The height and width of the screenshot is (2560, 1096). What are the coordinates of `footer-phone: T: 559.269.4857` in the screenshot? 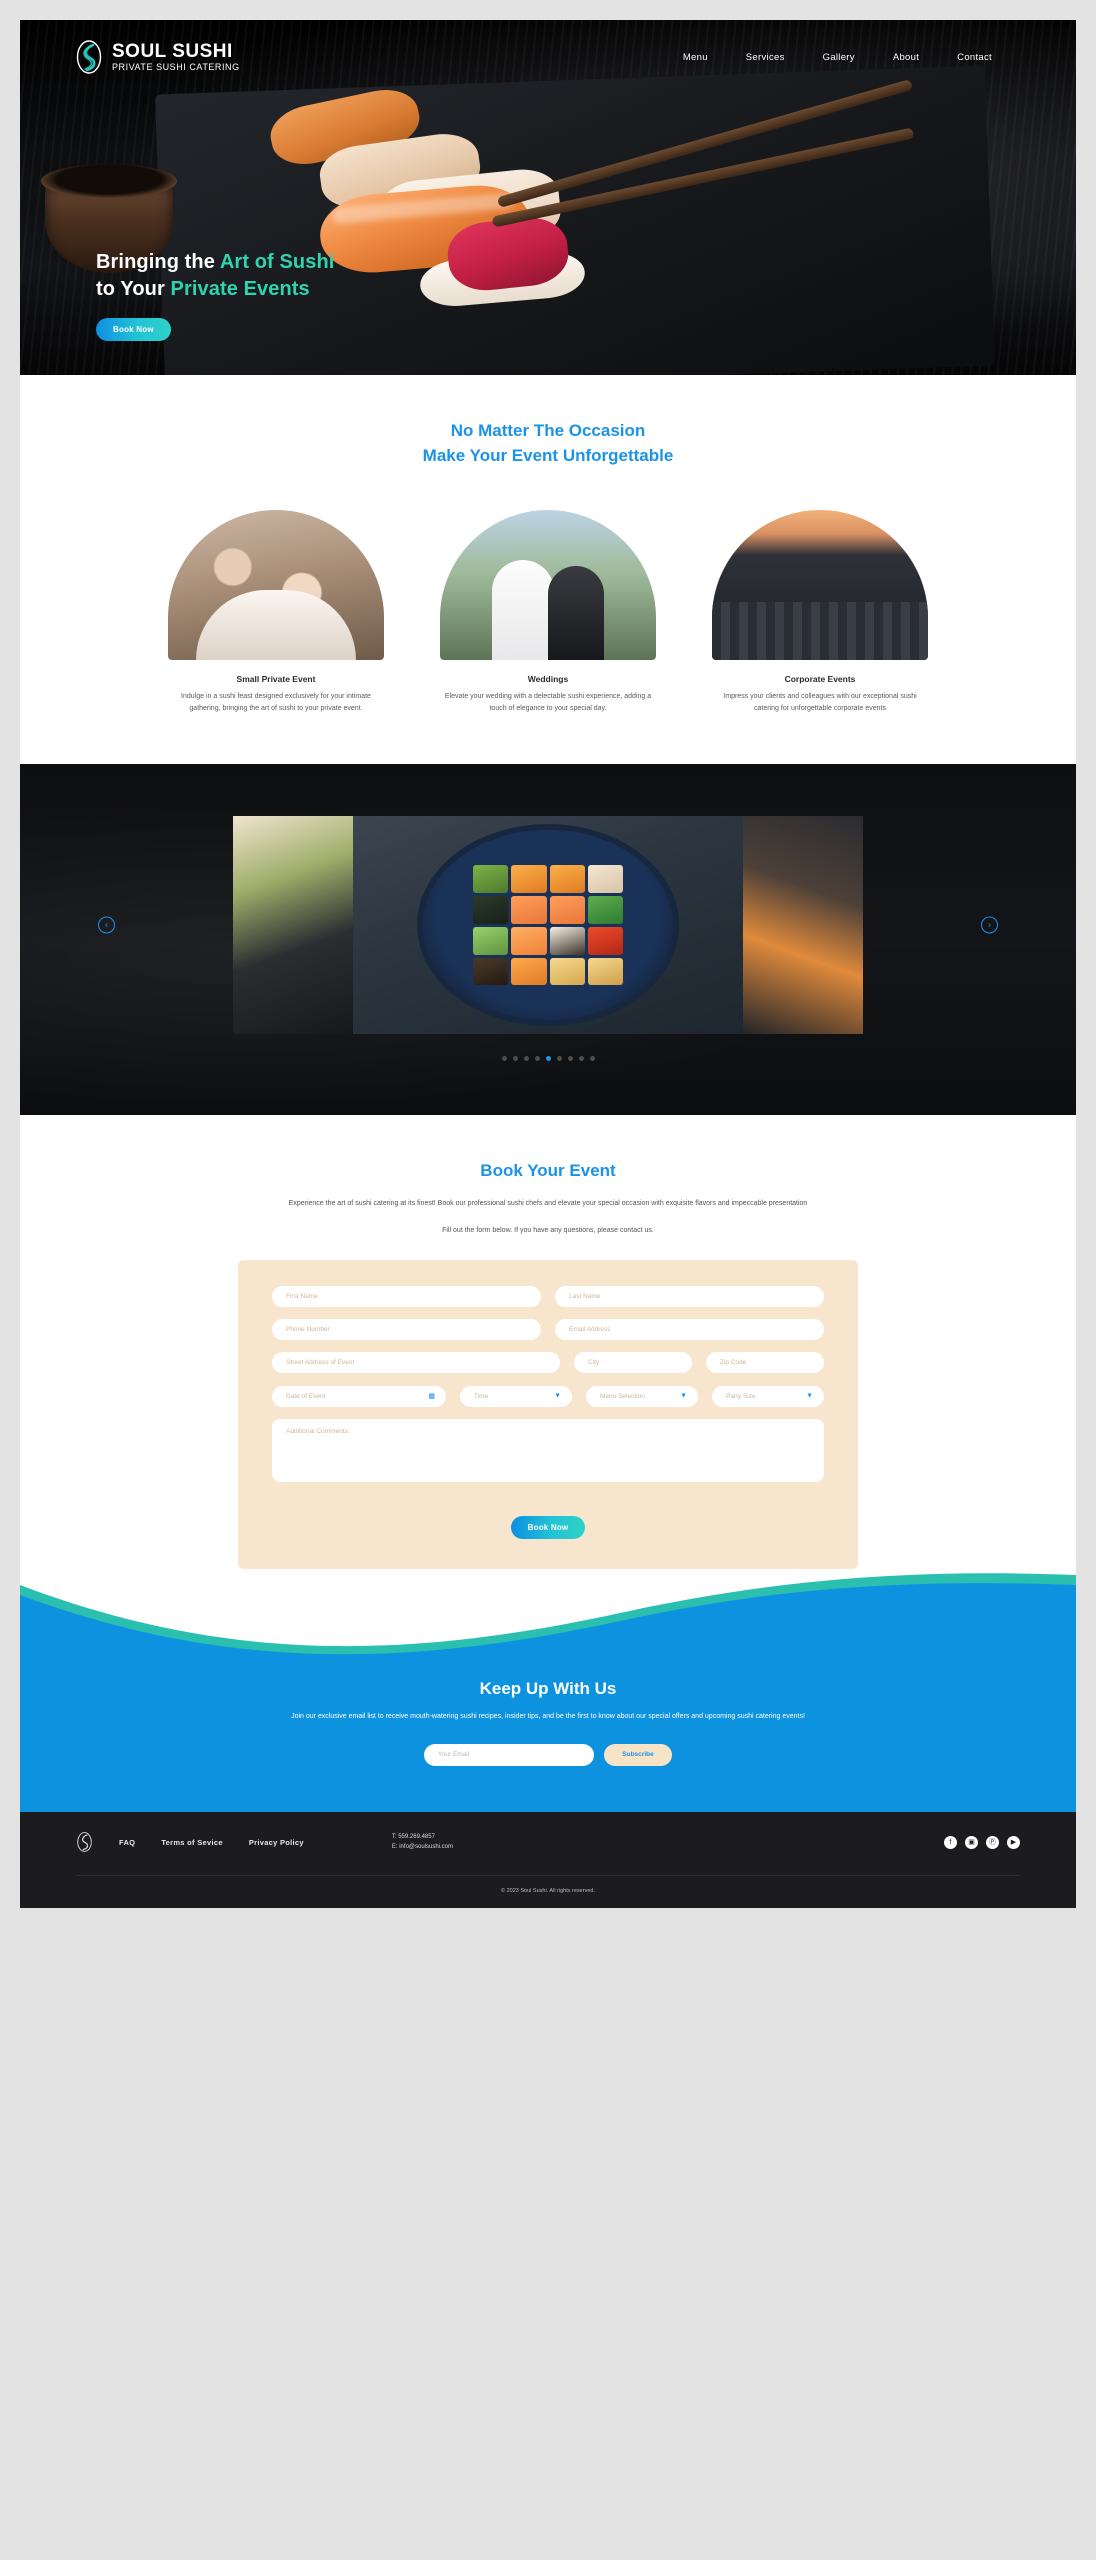 It's located at (422, 1837).